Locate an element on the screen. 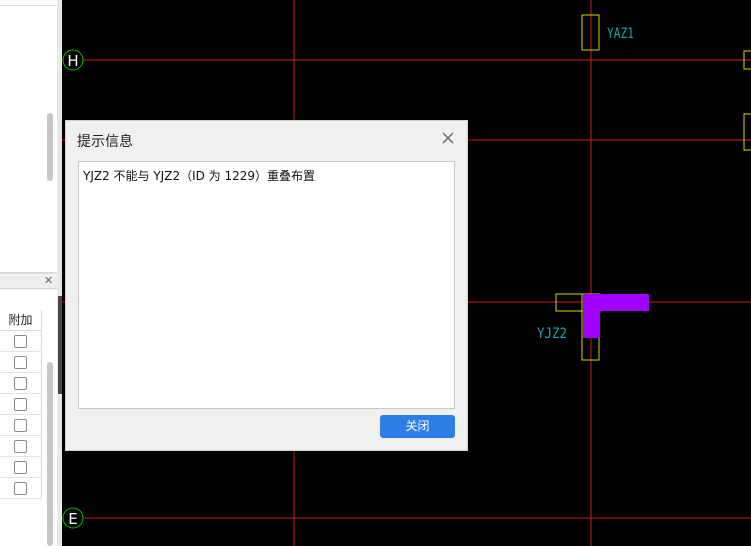 This screenshot has height=546, width=751. close-icon is located at coordinates (448, 138).